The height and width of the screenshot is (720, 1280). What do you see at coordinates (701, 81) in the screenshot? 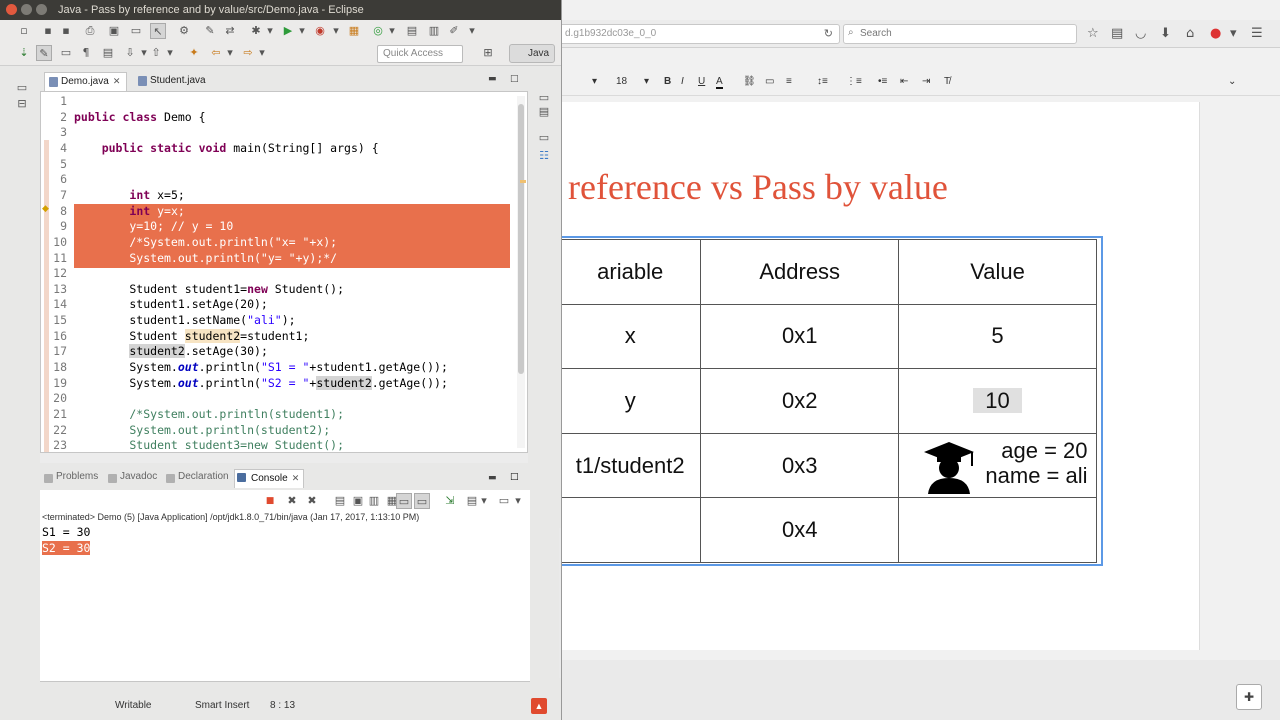
I see `underline-icon: U` at bounding box center [701, 81].